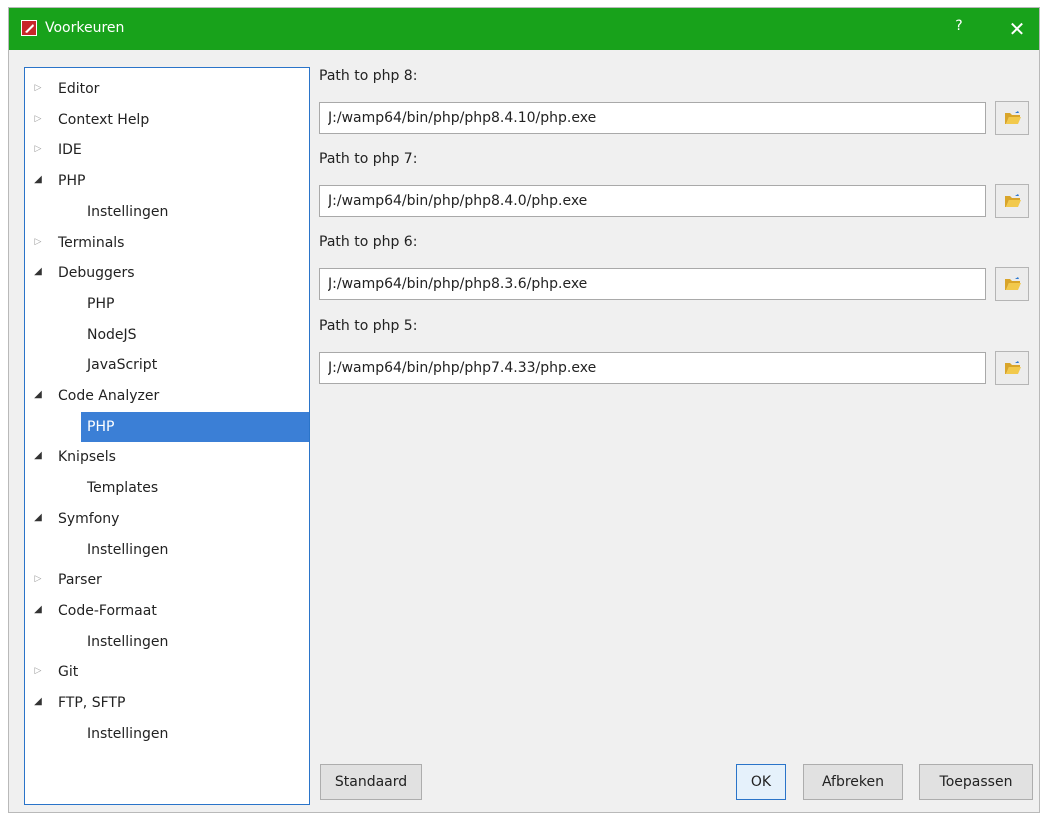 This screenshot has width=1040, height=814. Describe the element at coordinates (167, 610) in the screenshot. I see `tree-item-code-formaat: ◢ Code-Formaat` at that location.